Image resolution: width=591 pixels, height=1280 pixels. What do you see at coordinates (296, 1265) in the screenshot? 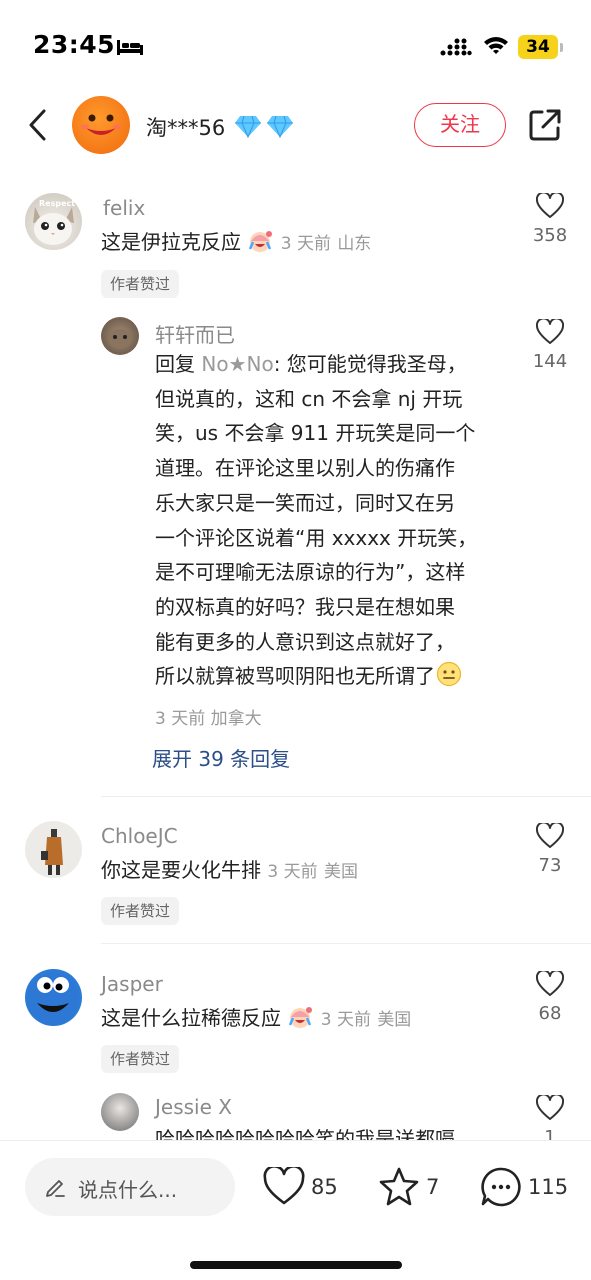
I see `home-indicator` at bounding box center [296, 1265].